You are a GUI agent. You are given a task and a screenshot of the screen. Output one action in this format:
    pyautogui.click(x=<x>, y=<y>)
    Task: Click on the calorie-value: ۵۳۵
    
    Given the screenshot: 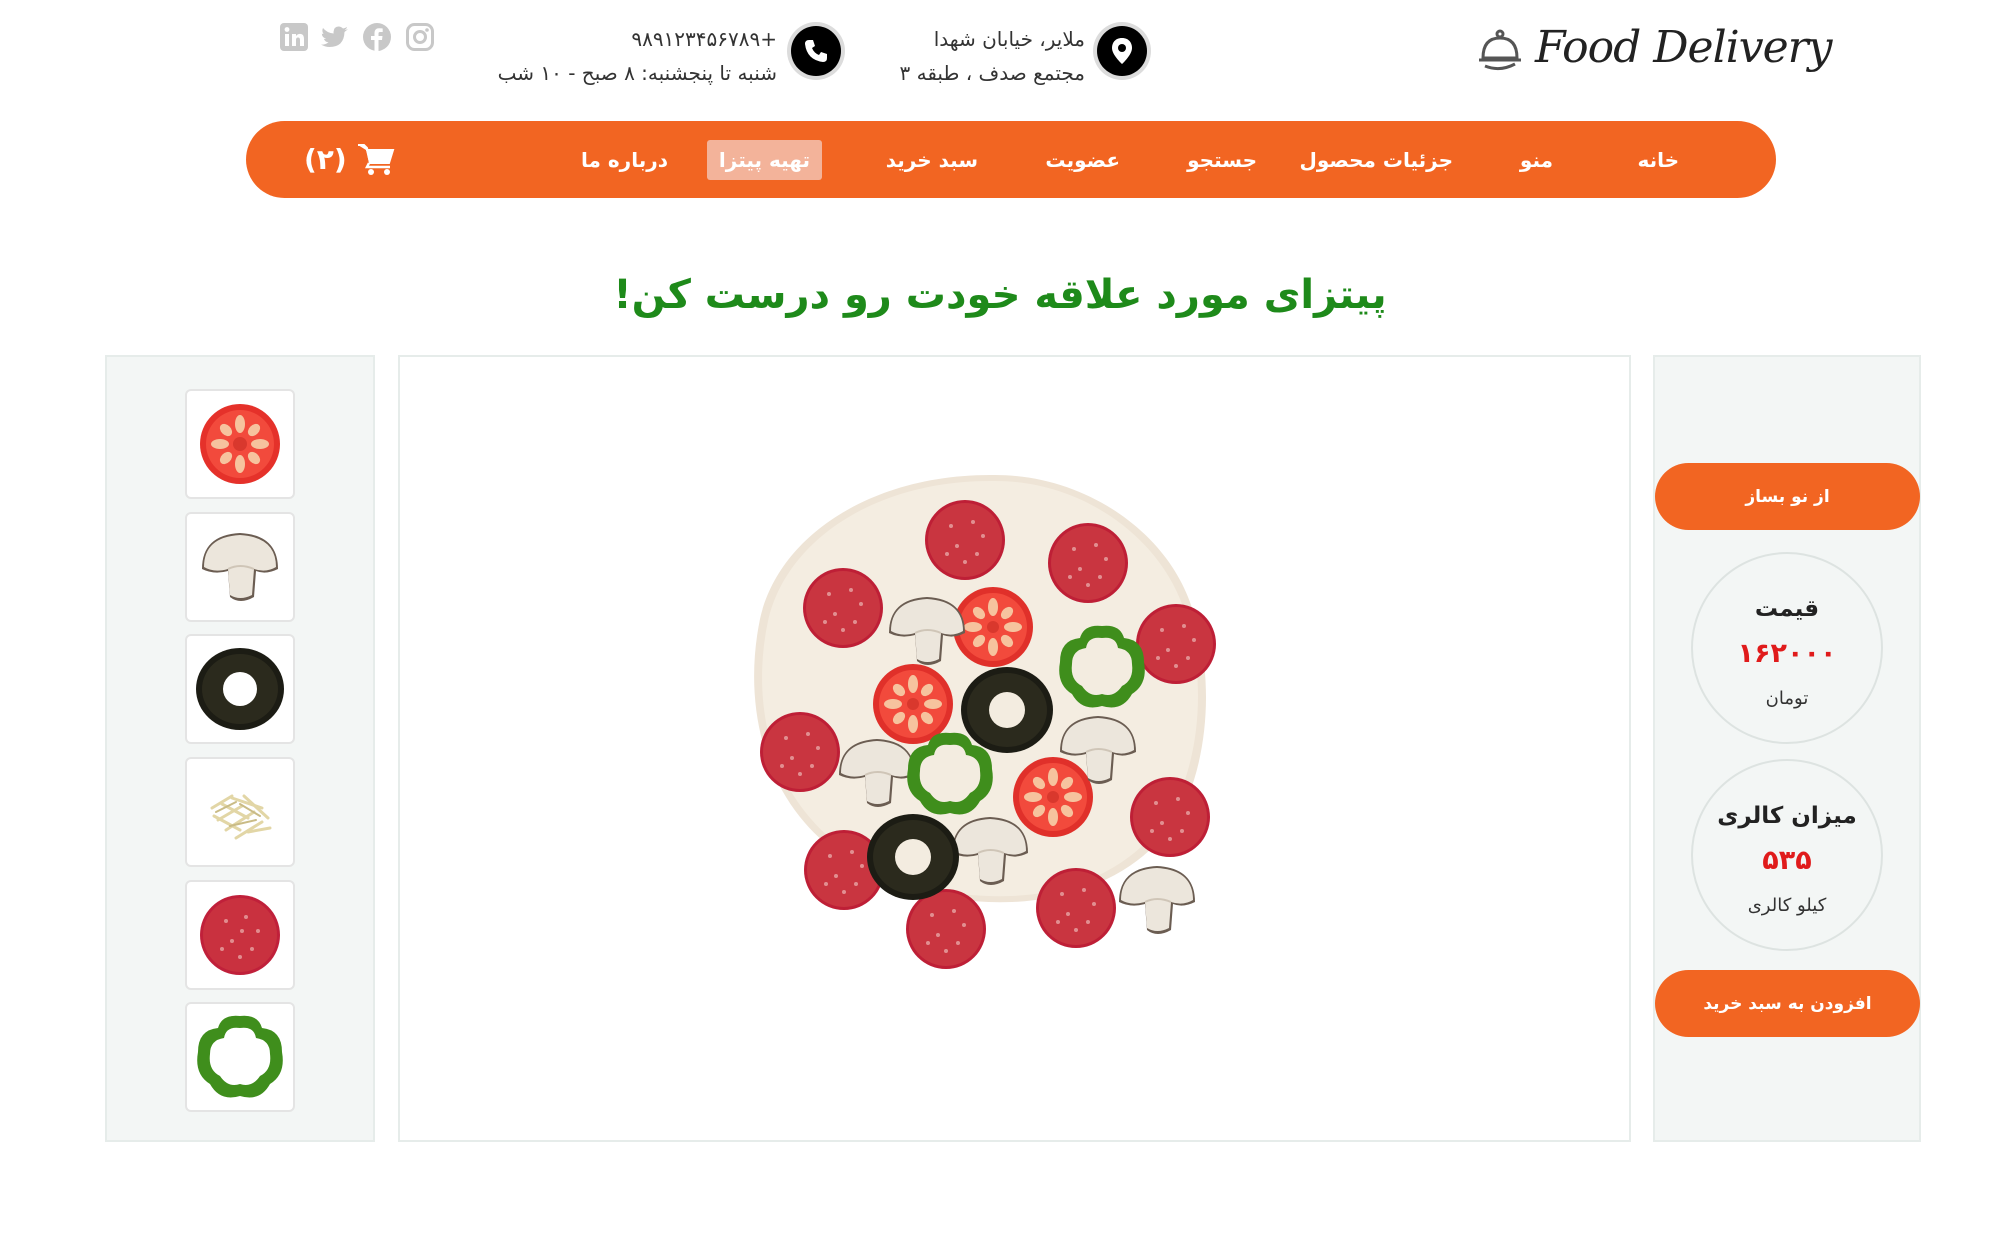 What is the action you would take?
    pyautogui.click(x=1787, y=860)
    